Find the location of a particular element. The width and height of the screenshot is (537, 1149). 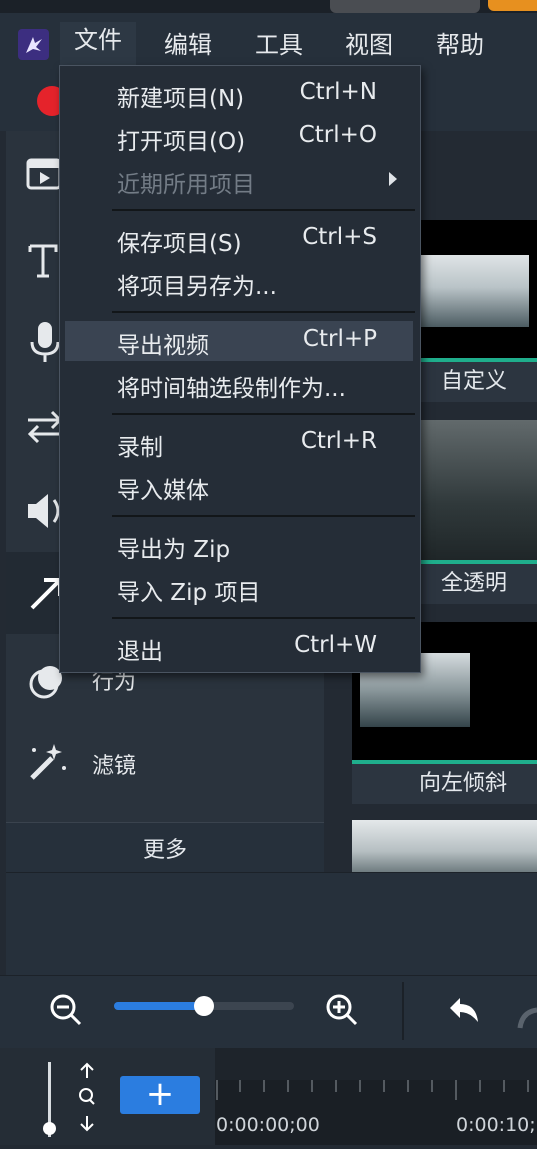

canvas-band is located at coordinates (271, 924).